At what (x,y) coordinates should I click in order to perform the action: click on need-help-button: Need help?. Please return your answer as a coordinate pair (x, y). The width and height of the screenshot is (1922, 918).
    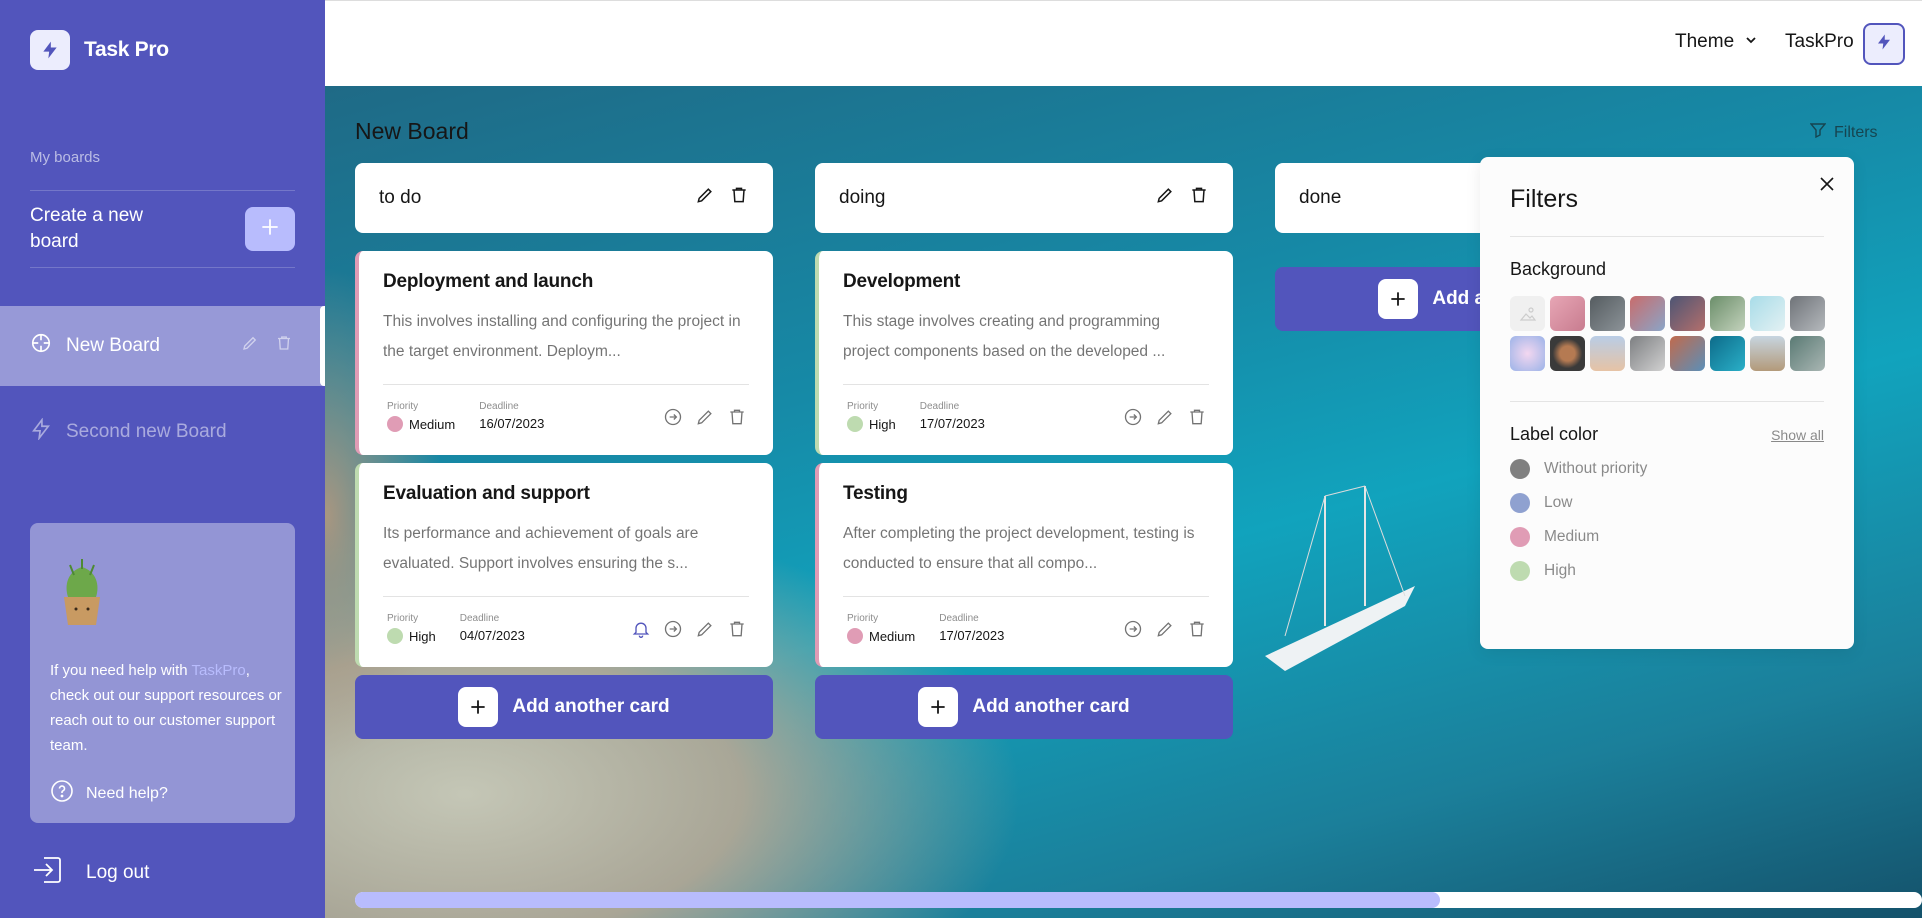
    Looking at the image, I should click on (109, 793).